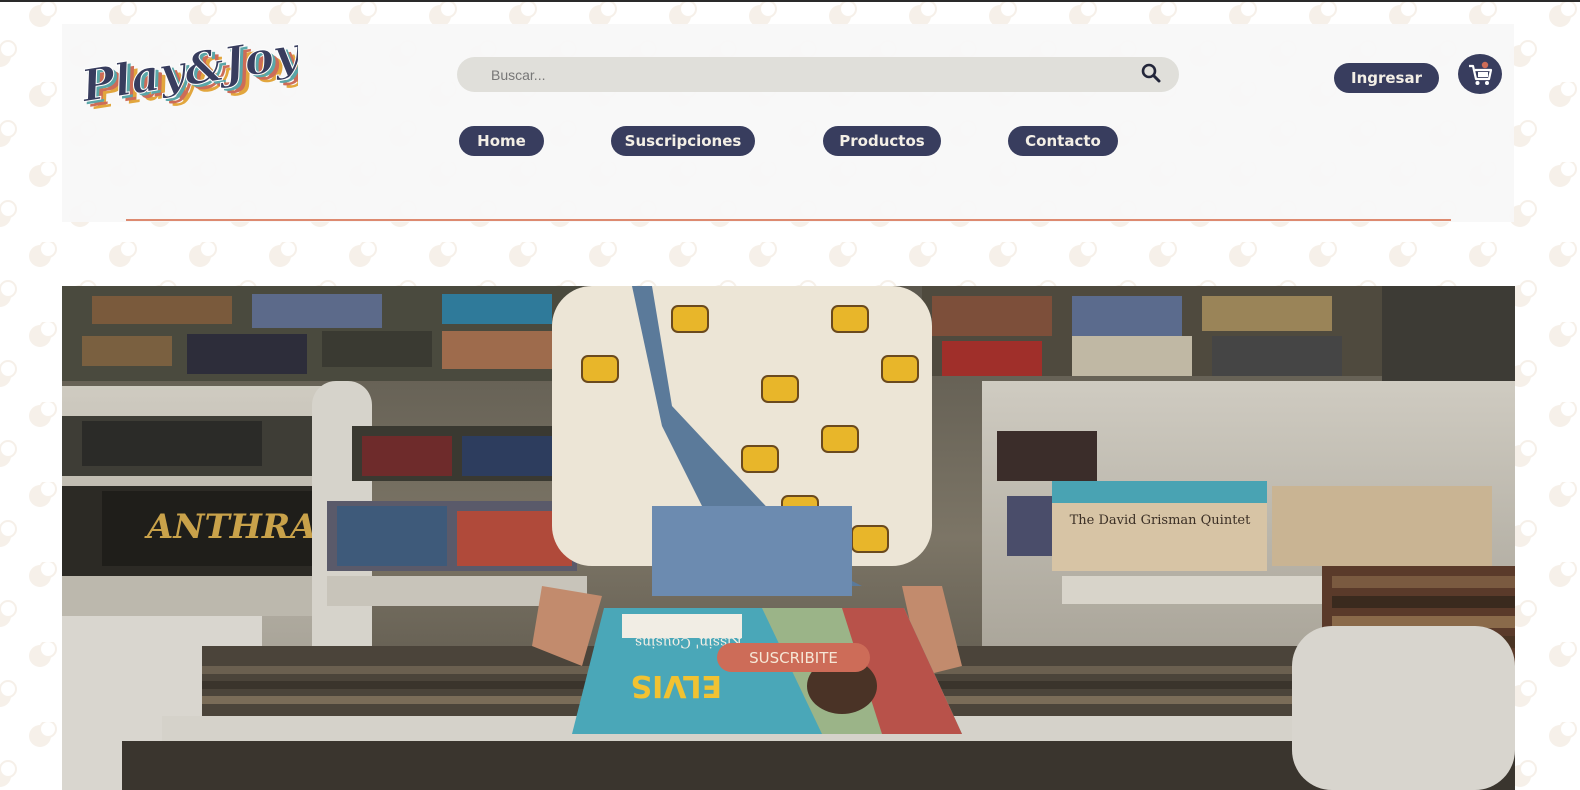 This screenshot has width=1580, height=790. I want to click on nav-productos-button: Productos, so click(882, 141).